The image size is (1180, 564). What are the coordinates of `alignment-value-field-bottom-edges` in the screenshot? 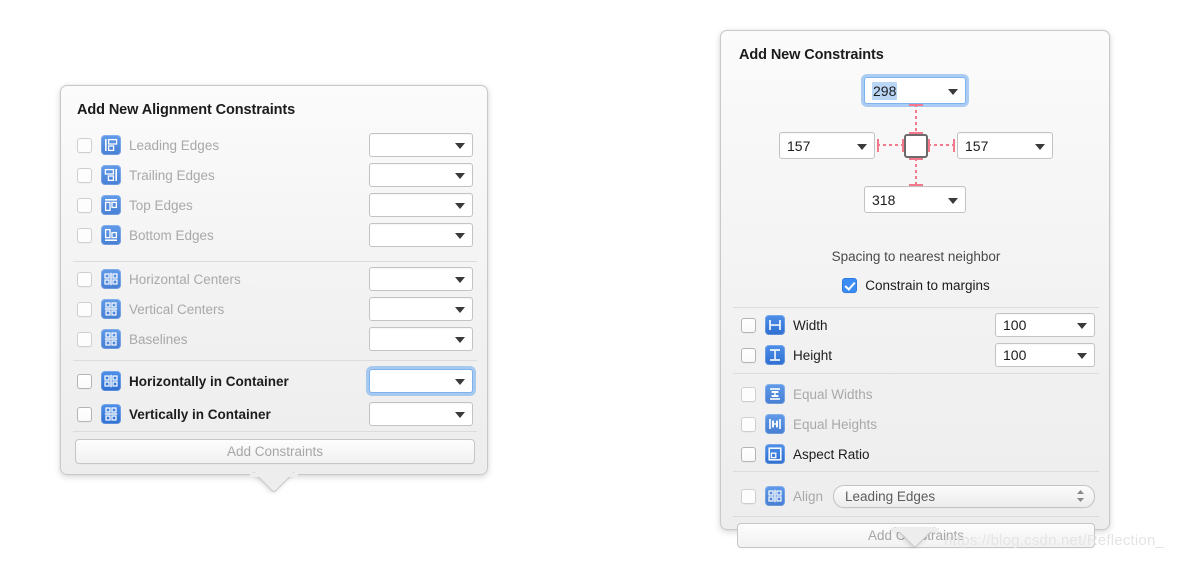 It's located at (421, 235).